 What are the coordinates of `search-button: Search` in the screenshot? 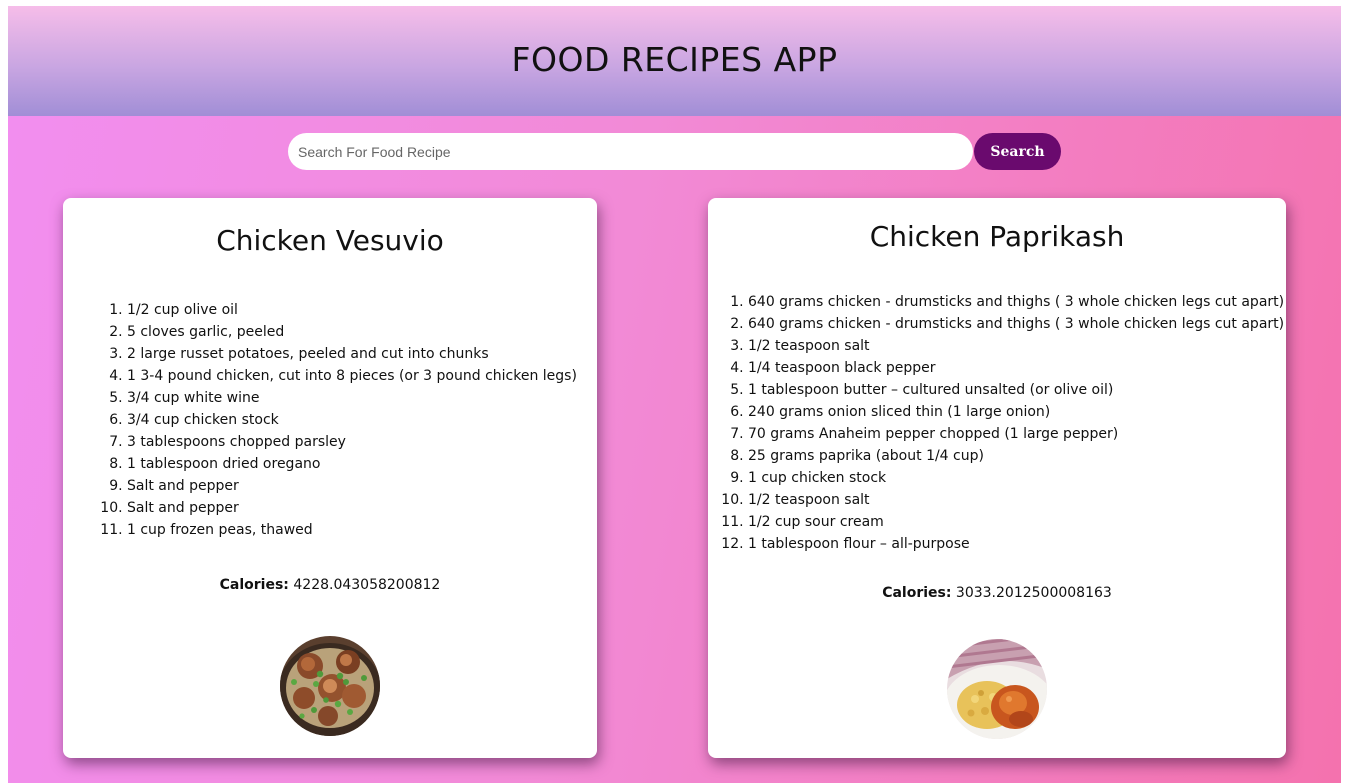 It's located at (1017, 151).